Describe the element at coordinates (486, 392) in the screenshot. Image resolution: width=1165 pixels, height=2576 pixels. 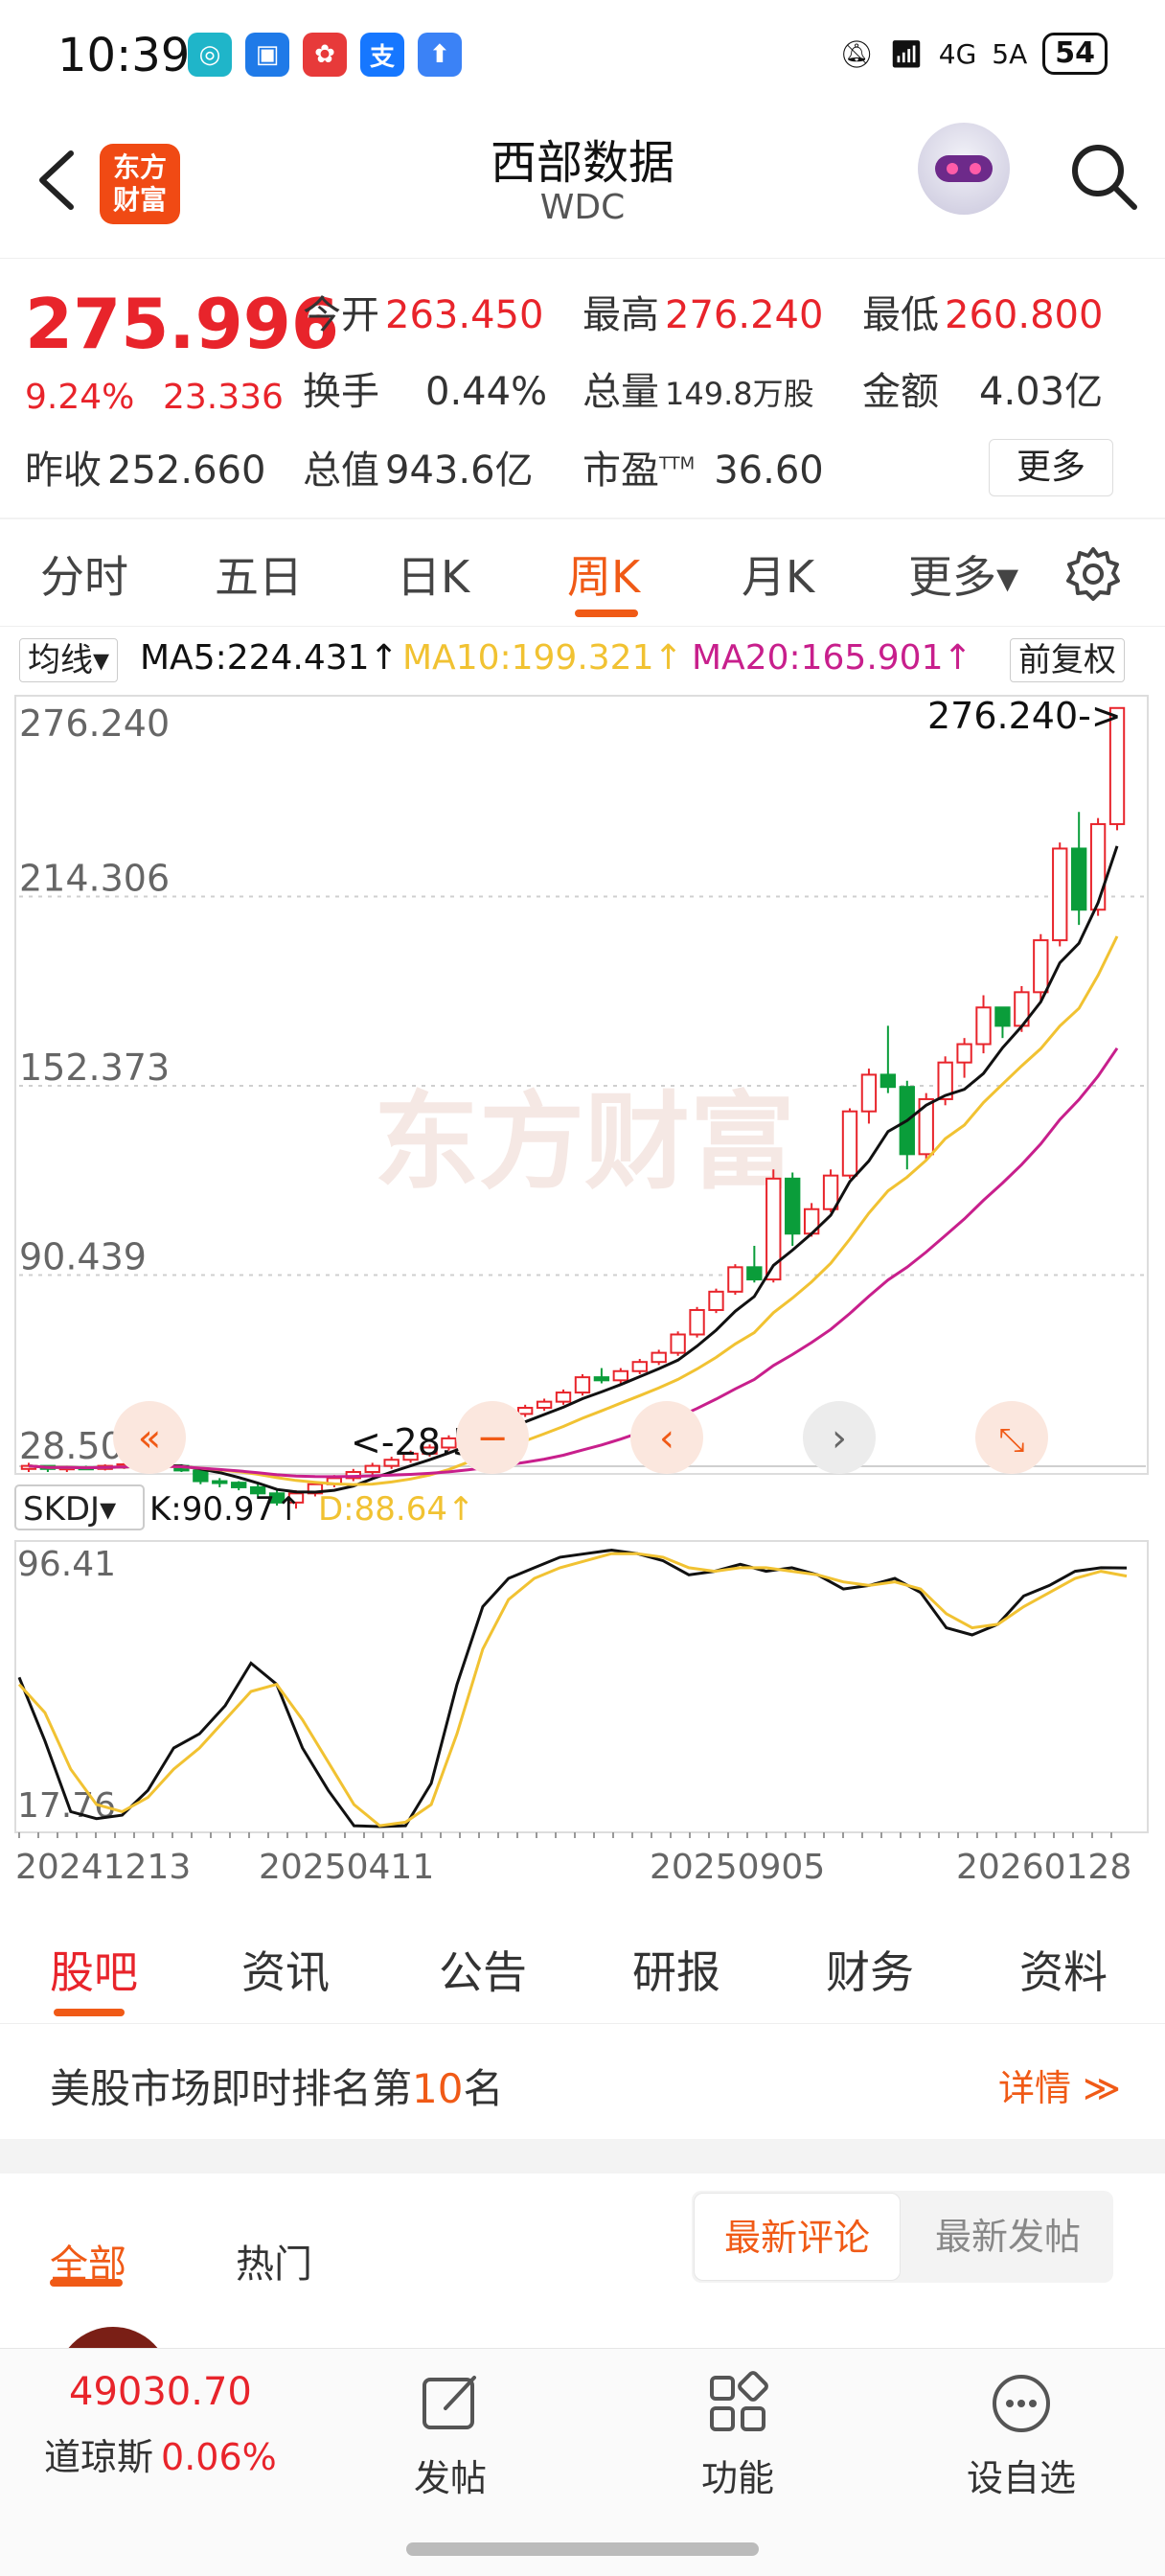
I see `turnover-value: 0.44%` at that location.